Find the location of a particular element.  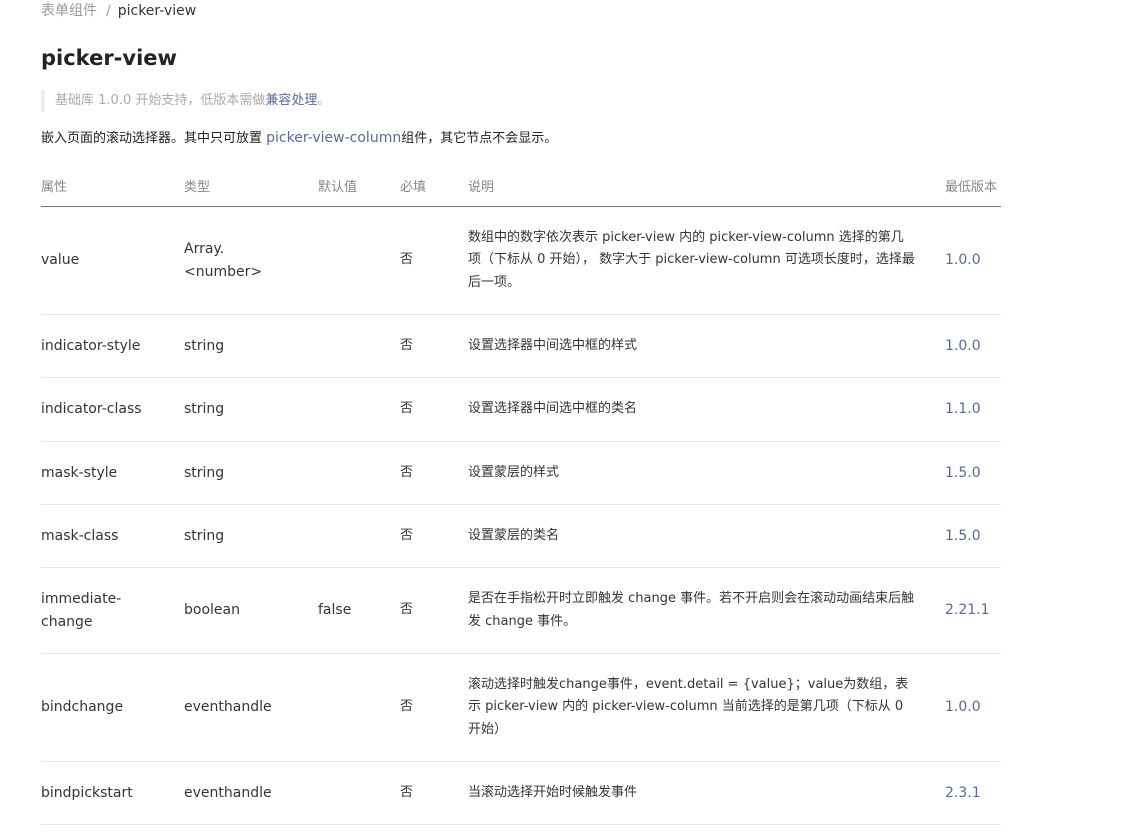

cell-version: 2.21.1 is located at coordinates (973, 610).